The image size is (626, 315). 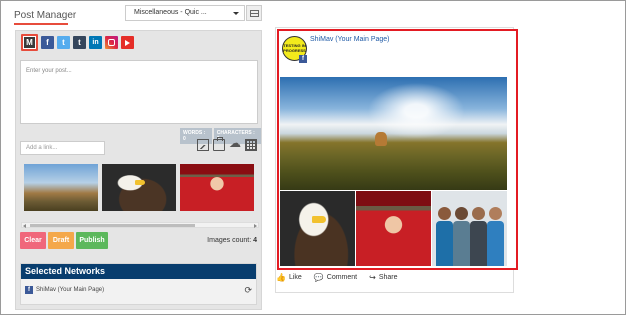 I want to click on thumbs-up-icon: 👍, so click(x=281, y=277).